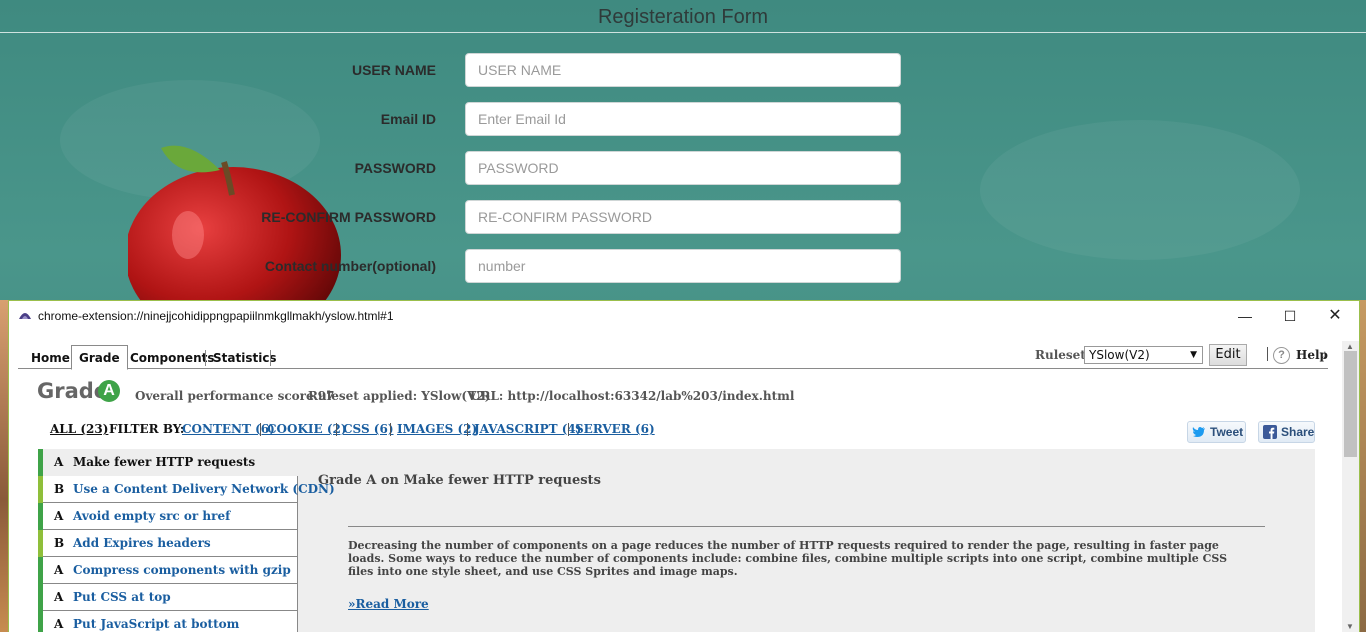  I want to click on password-label: PASSWORD, so click(395, 168).